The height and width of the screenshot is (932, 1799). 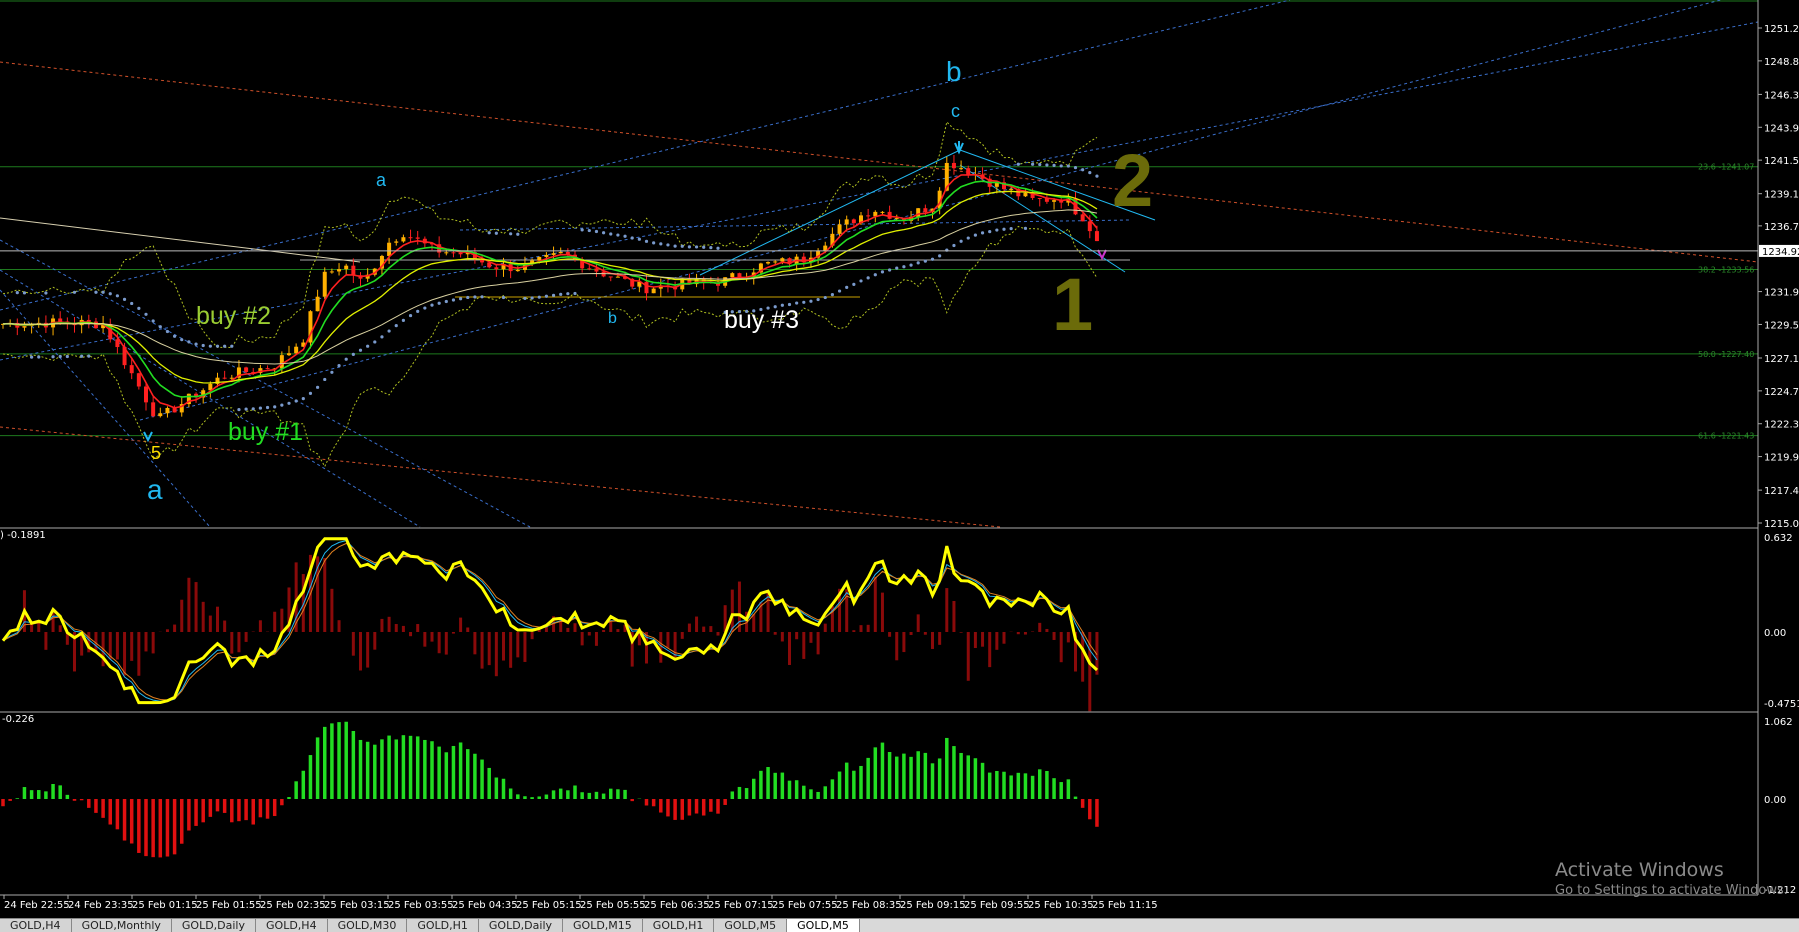 What do you see at coordinates (156, 453) in the screenshot?
I see `wave-label-5: 5` at bounding box center [156, 453].